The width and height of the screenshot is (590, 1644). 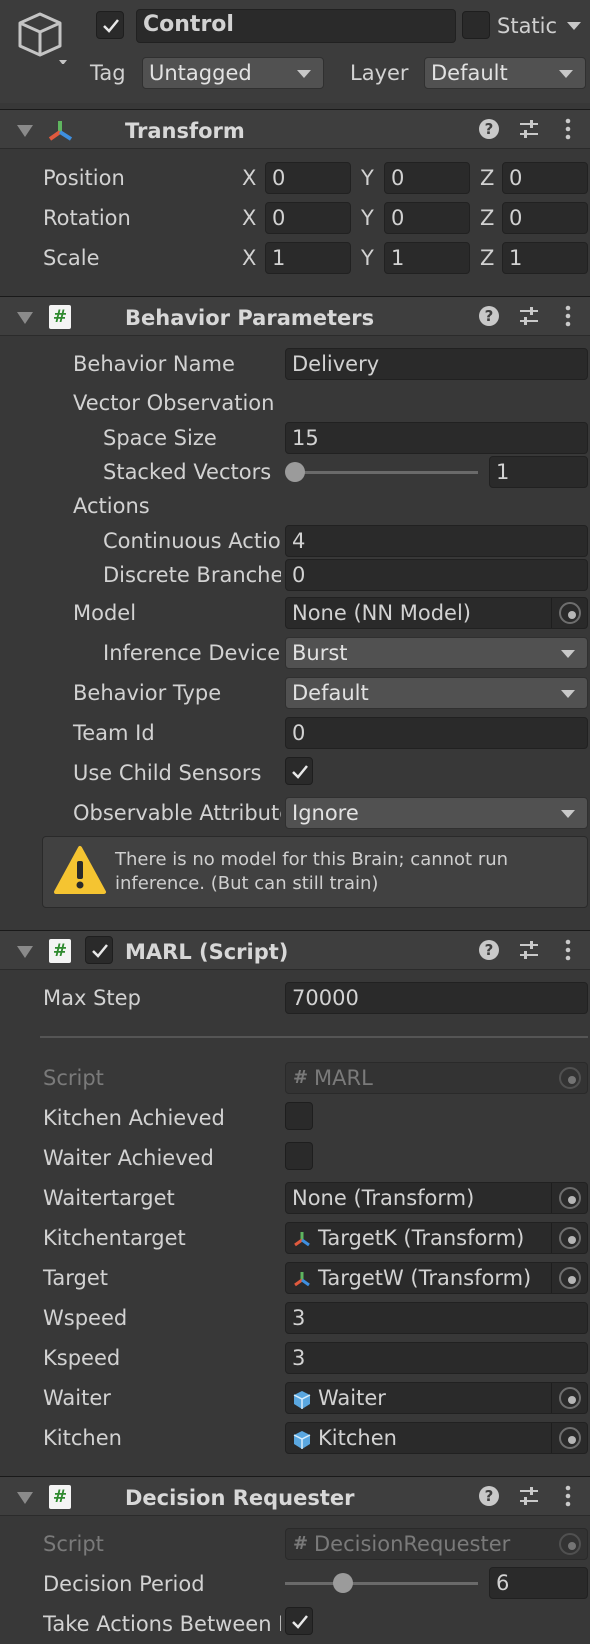 What do you see at coordinates (295, 129) in the screenshot?
I see `transform-header: Transform ?` at bounding box center [295, 129].